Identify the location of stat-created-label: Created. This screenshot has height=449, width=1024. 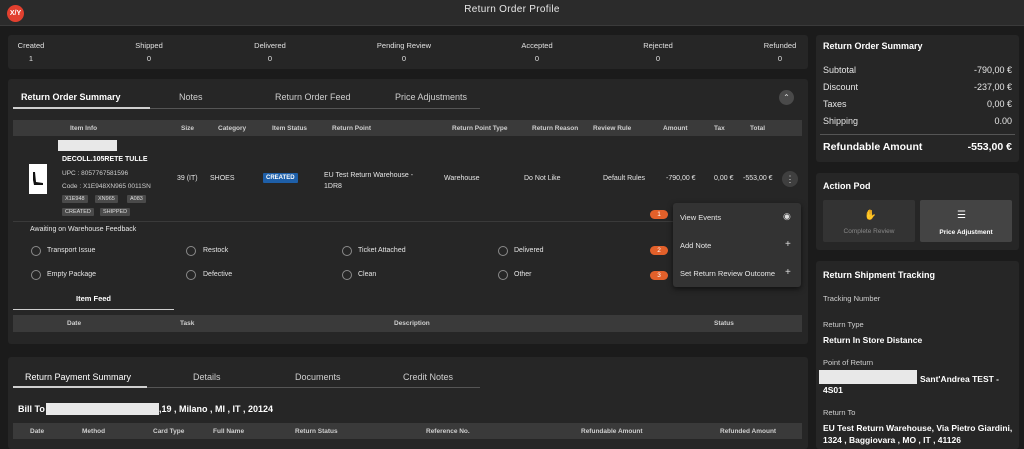
(31, 45).